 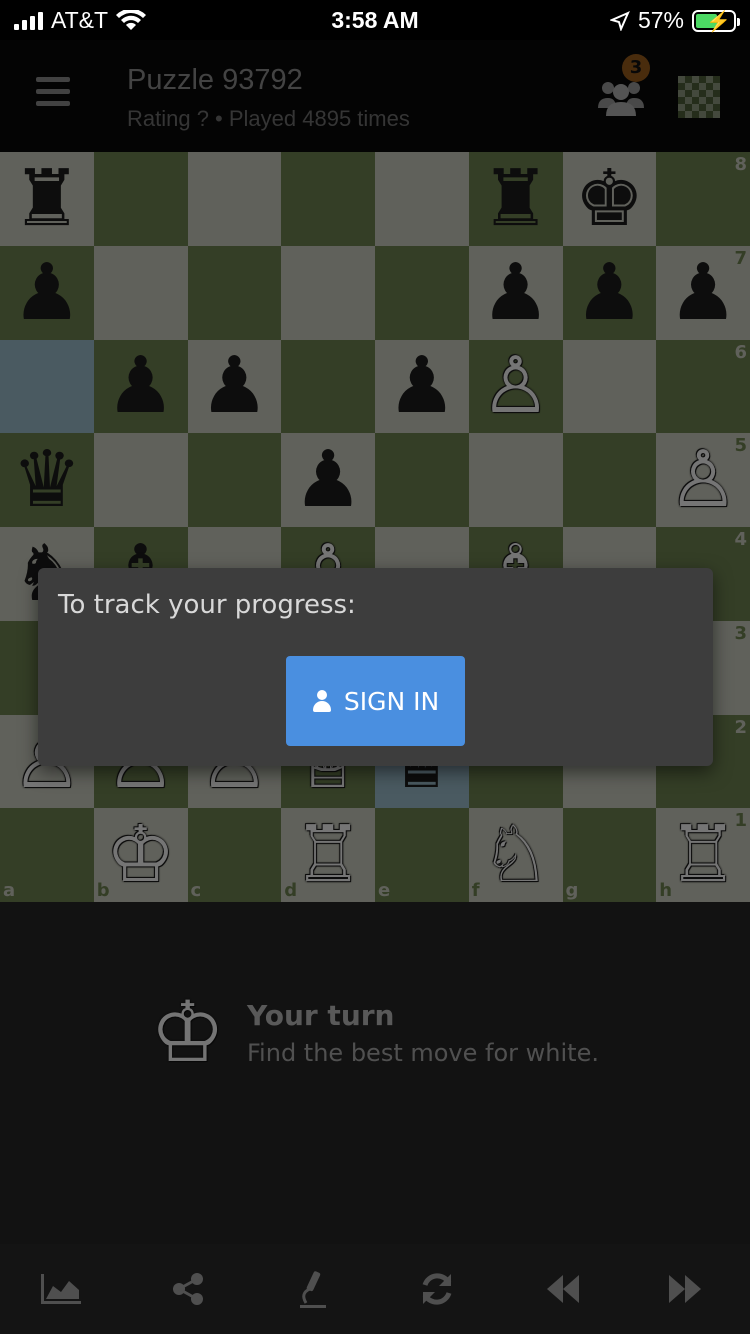 I want to click on piece-f8: ♜, so click(x=516, y=199).